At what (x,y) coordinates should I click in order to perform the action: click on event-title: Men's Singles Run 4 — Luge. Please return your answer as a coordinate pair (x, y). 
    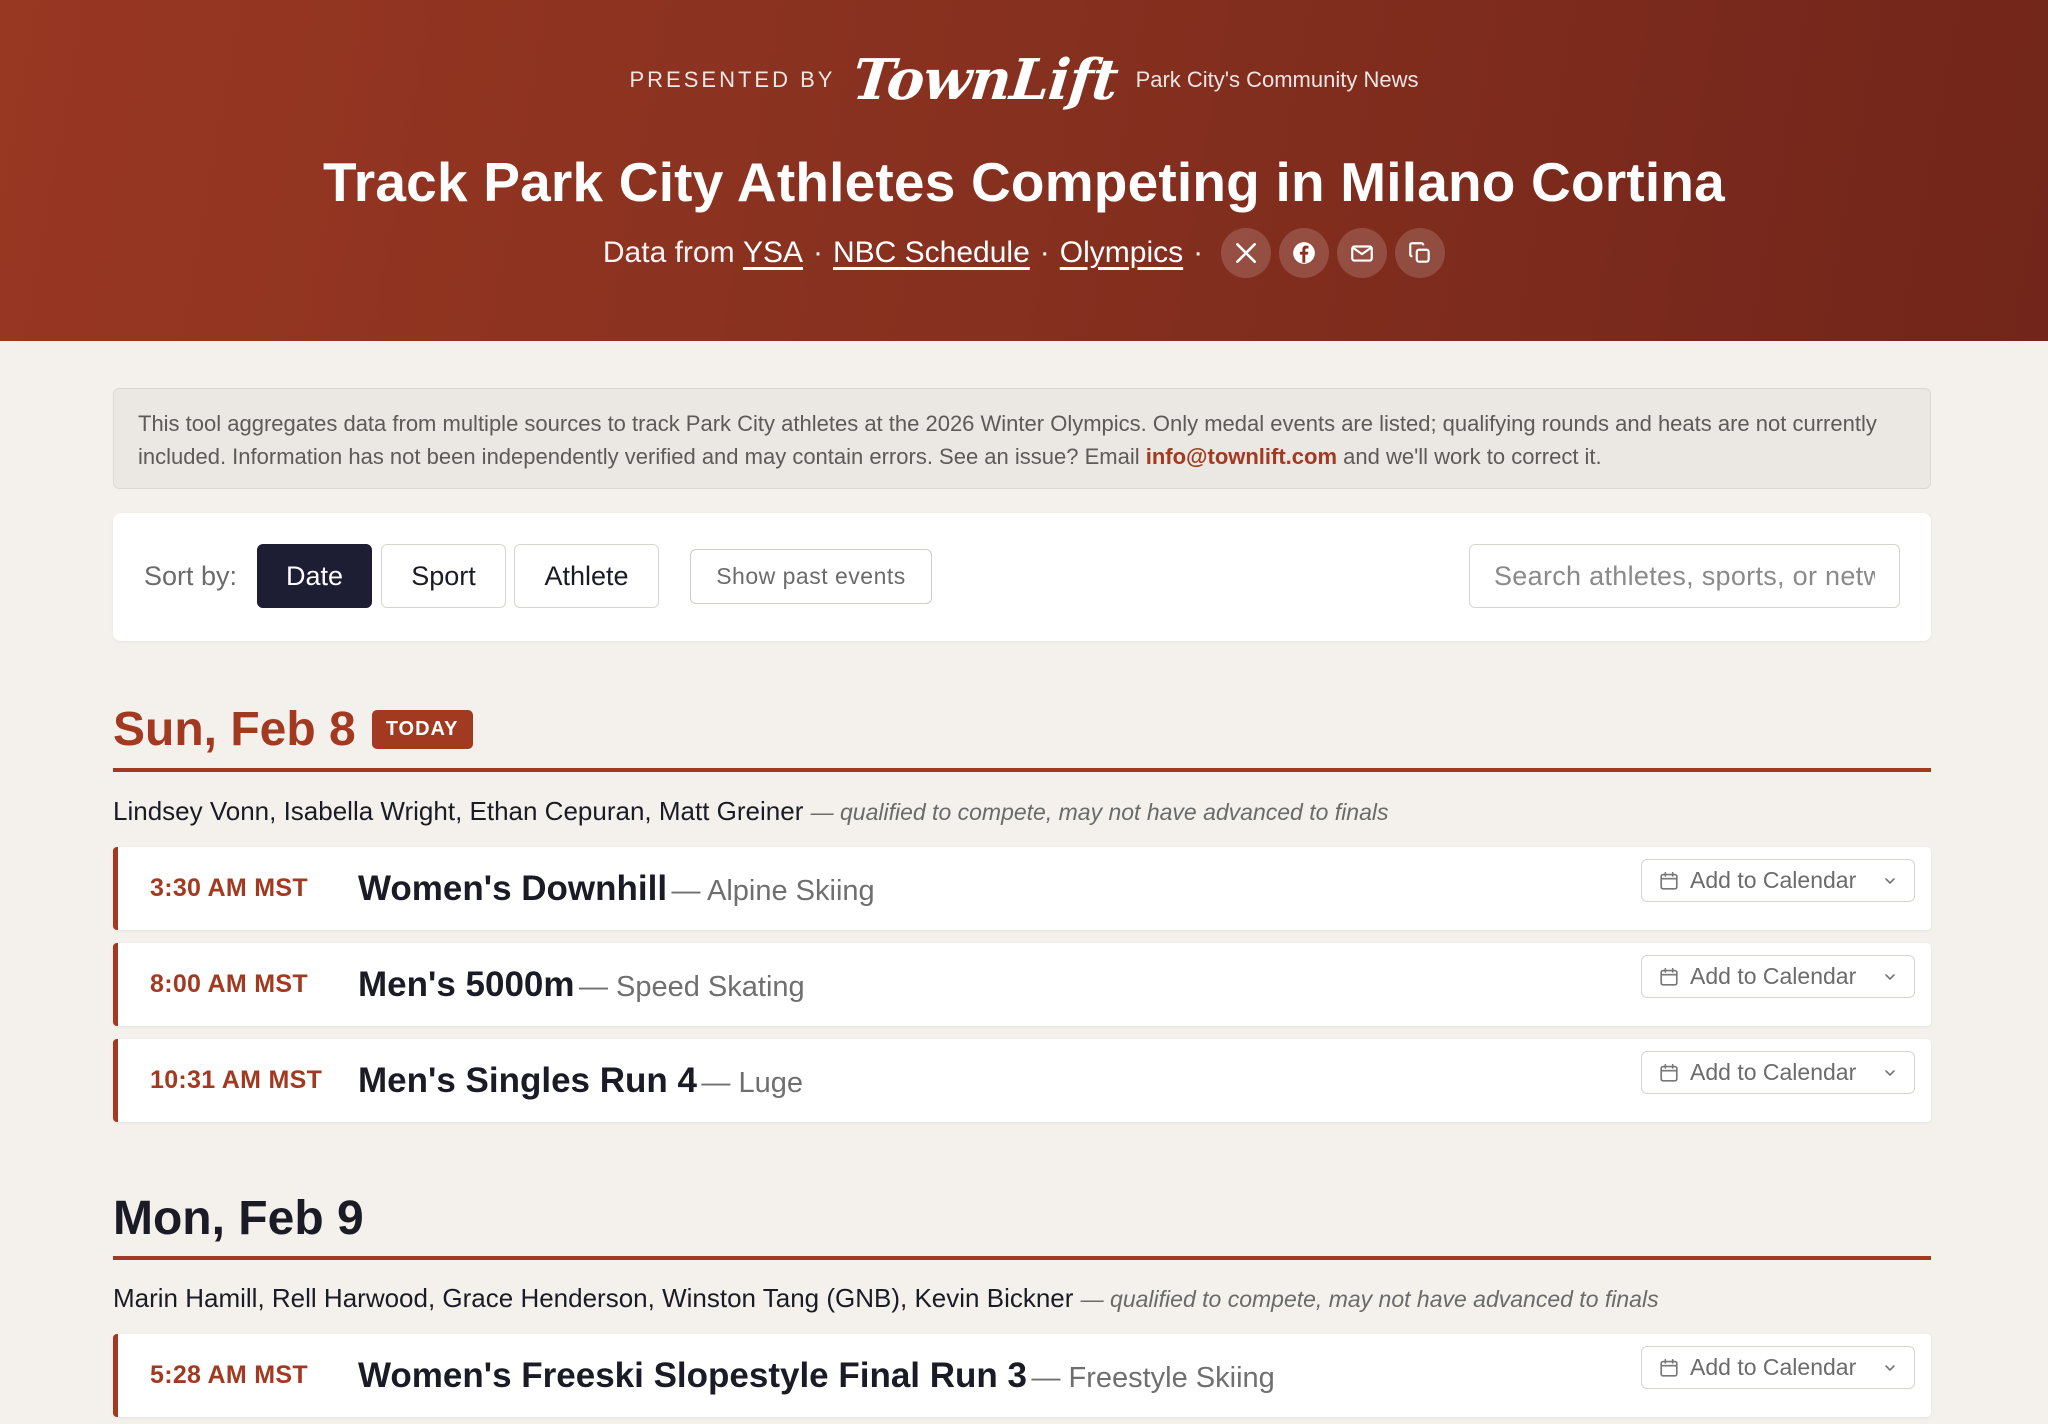
    Looking at the image, I should click on (580, 1080).